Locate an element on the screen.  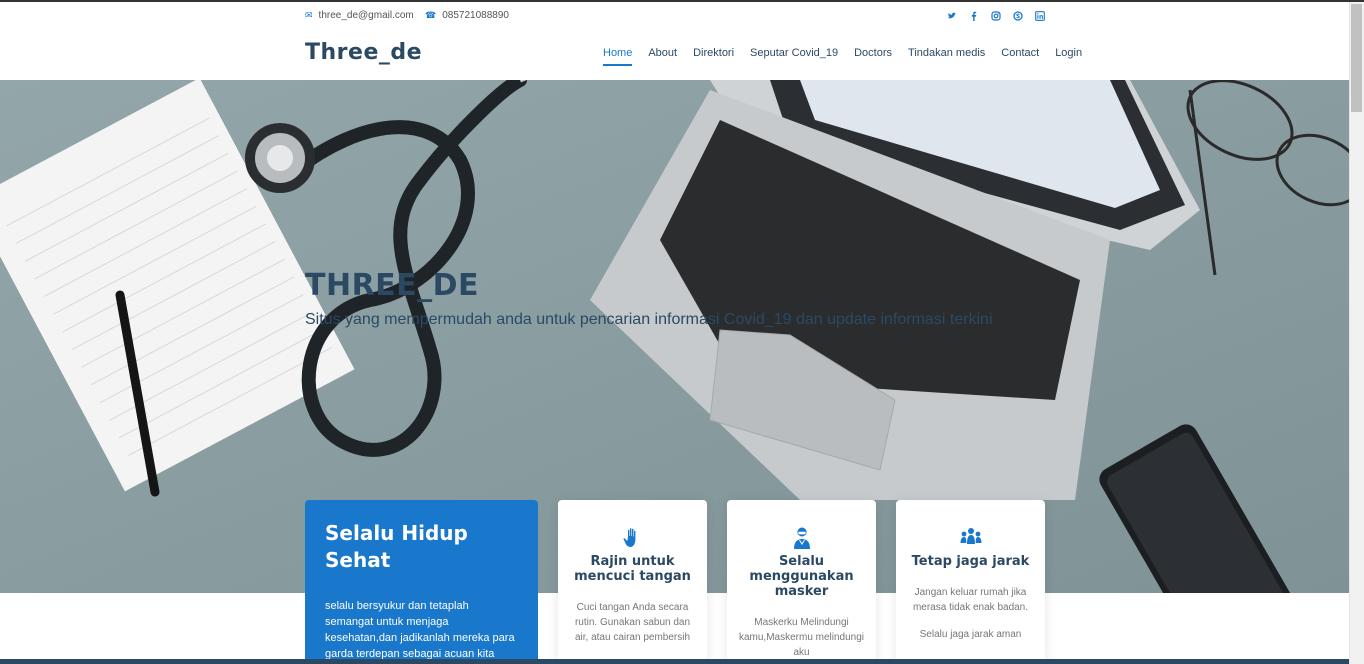
icon-box-text-extra: Selalu jaga jarak aman is located at coordinates (970, 634).